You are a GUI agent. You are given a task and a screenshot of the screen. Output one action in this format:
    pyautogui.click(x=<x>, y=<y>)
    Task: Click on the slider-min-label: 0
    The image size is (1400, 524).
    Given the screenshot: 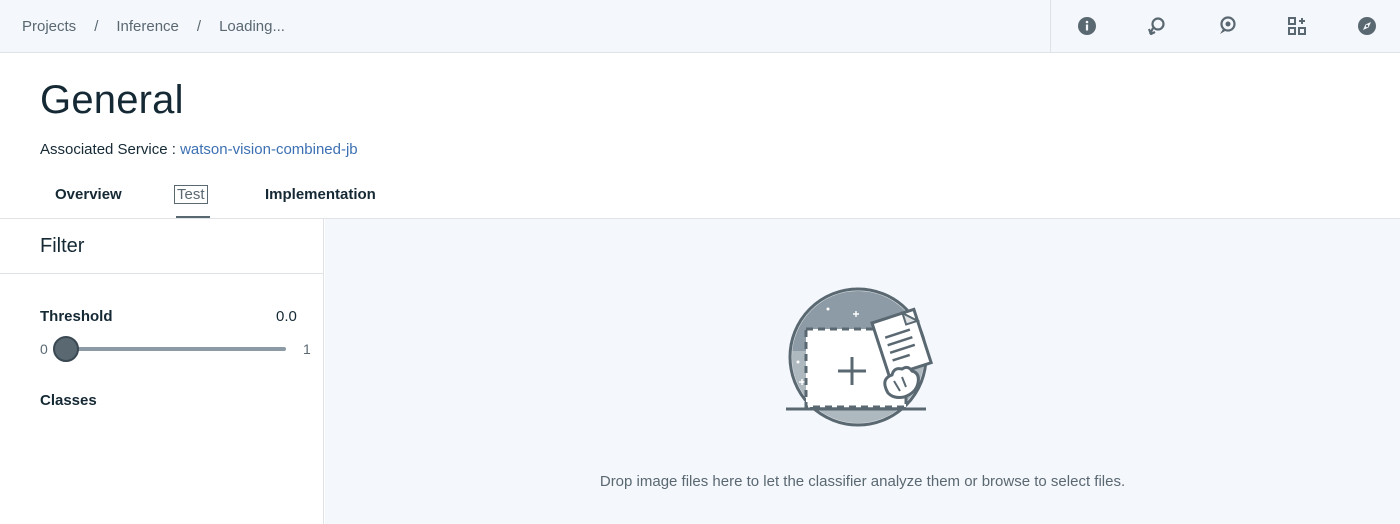 What is the action you would take?
    pyautogui.click(x=44, y=349)
    